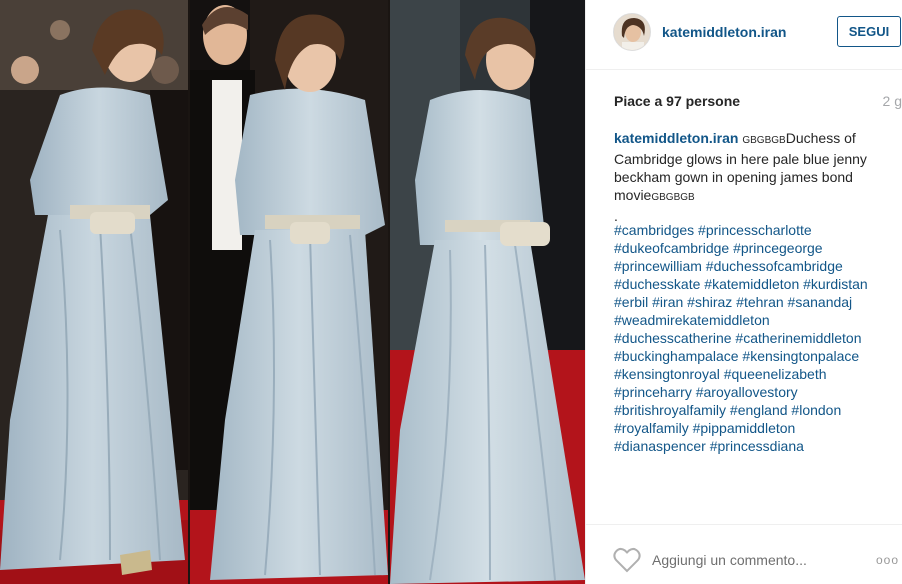  Describe the element at coordinates (632, 32) in the screenshot. I see `profile-avatar` at that location.